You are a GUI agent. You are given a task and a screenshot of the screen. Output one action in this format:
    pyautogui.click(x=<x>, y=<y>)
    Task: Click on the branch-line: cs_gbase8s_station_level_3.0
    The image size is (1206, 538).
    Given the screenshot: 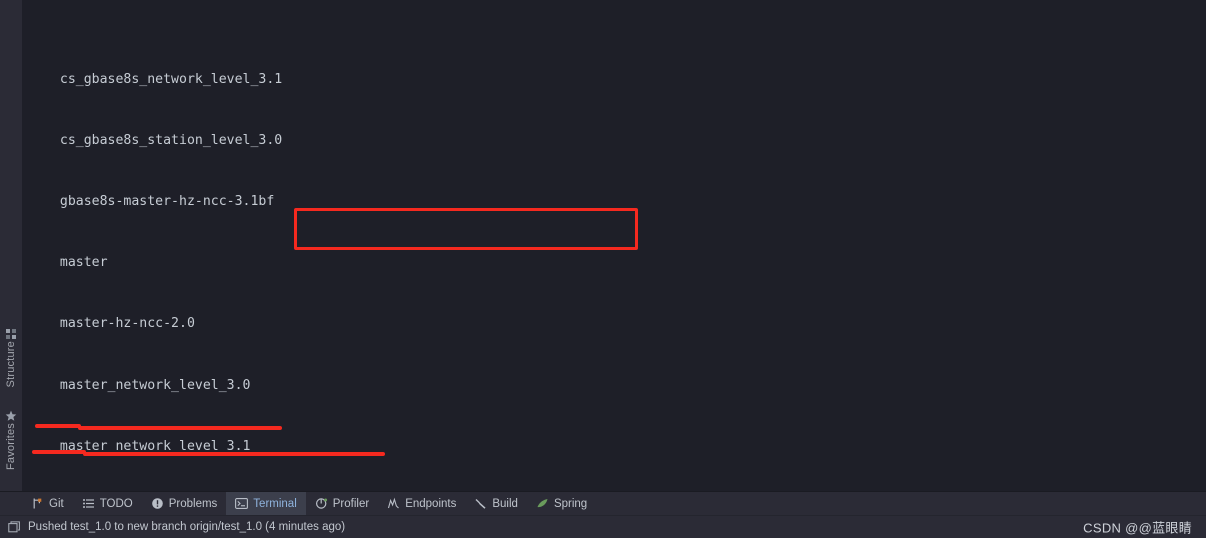 What is the action you would take?
    pyautogui.click(x=625, y=141)
    